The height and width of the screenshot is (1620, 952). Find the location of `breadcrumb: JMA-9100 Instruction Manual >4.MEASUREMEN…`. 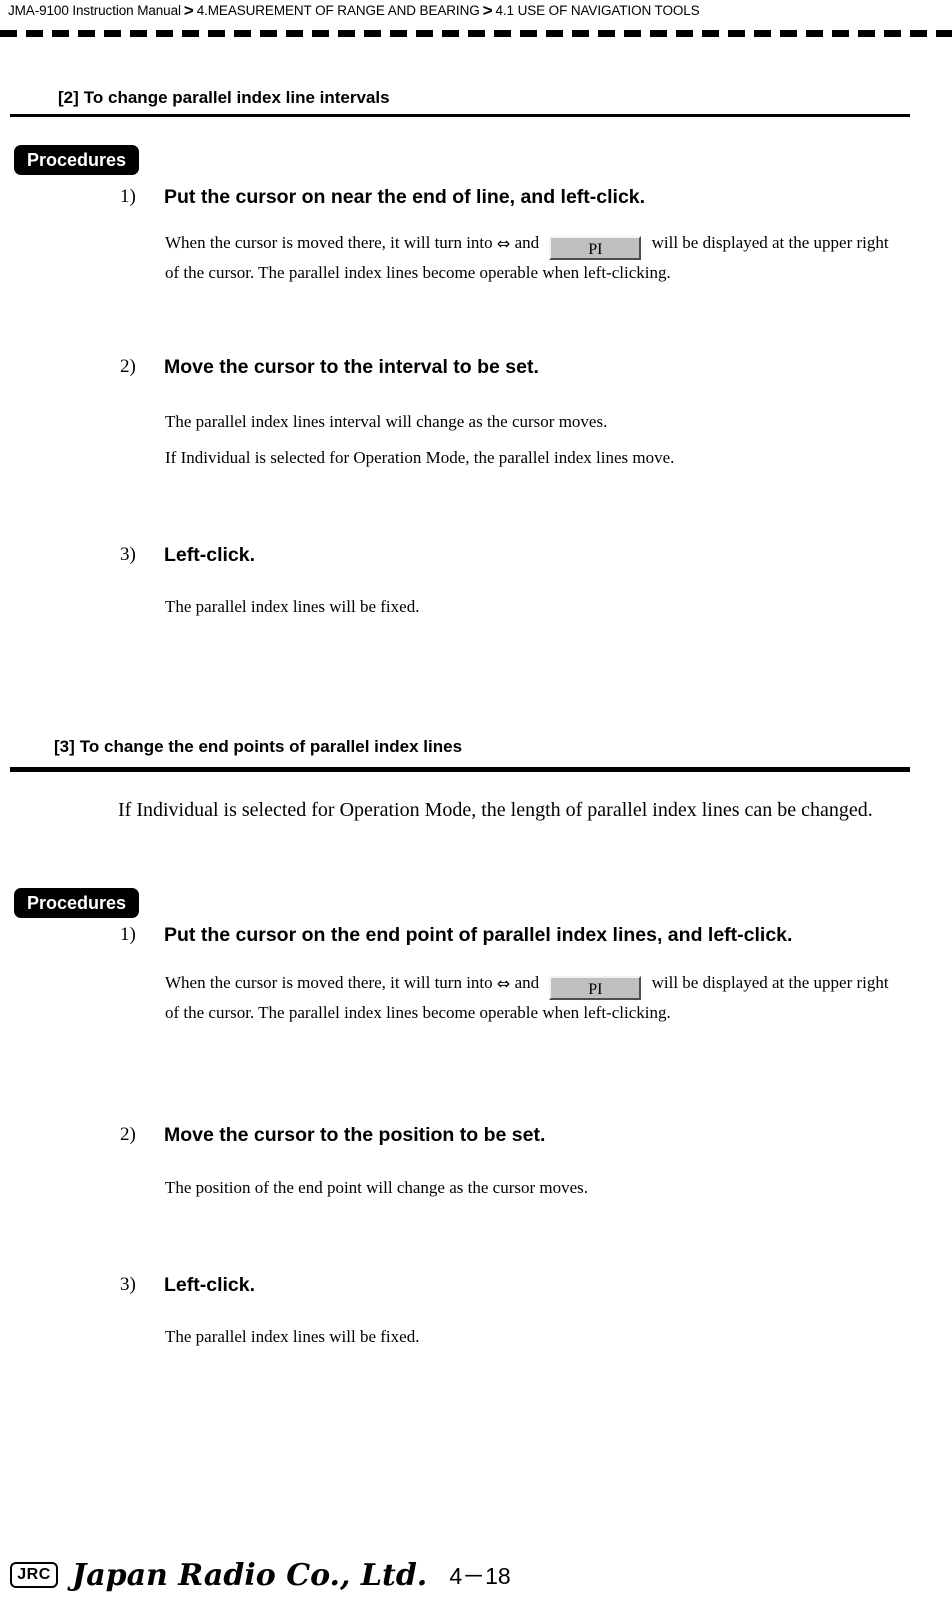

breadcrumb: JMA-9100 Instruction Manual >4.MEASUREMEN… is located at coordinates (354, 11).